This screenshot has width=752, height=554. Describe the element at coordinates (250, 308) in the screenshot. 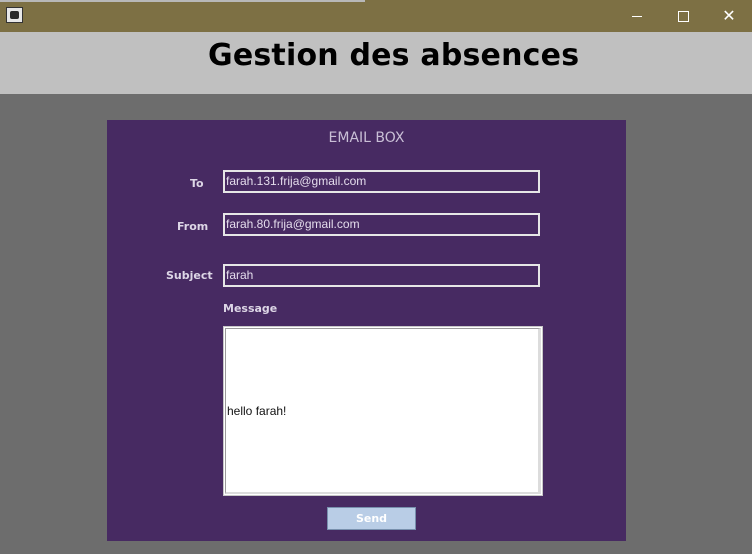

I see `message-label: Message` at that location.